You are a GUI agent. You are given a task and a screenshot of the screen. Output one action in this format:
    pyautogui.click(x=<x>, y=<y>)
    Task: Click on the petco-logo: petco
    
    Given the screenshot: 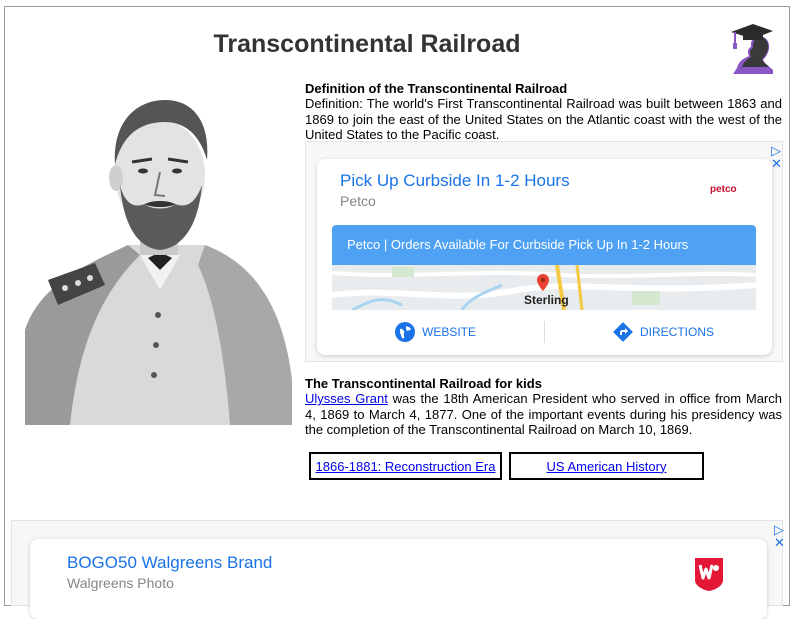 What is the action you would take?
    pyautogui.click(x=723, y=189)
    